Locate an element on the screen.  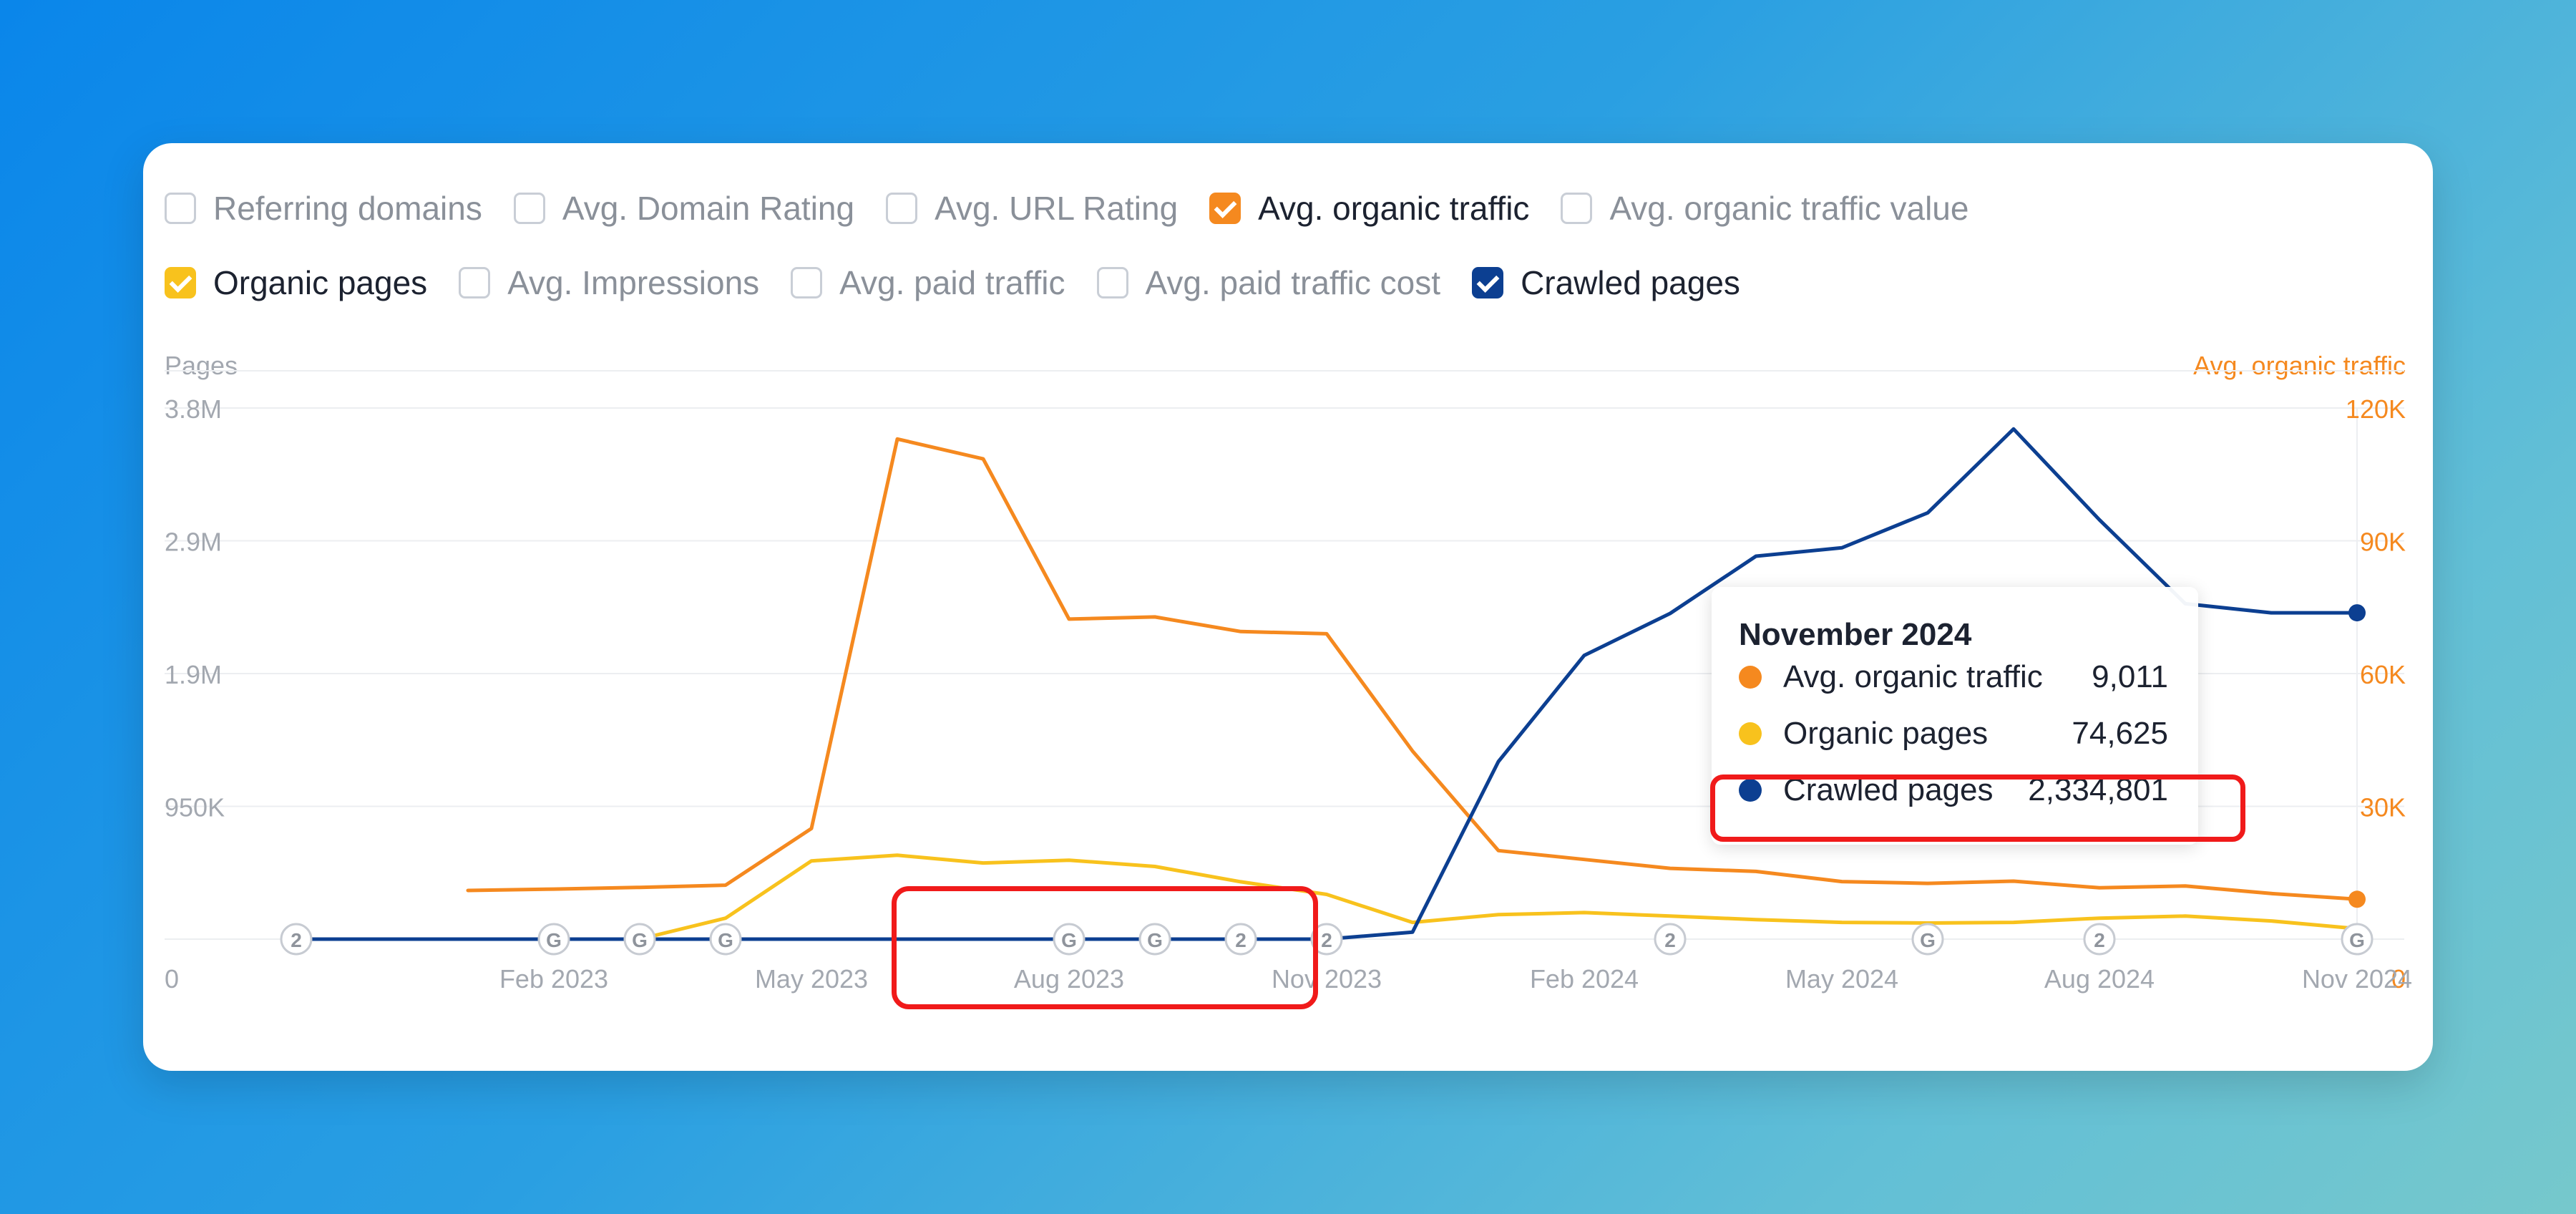
x-tick-label: May 2024 is located at coordinates (1841, 979).